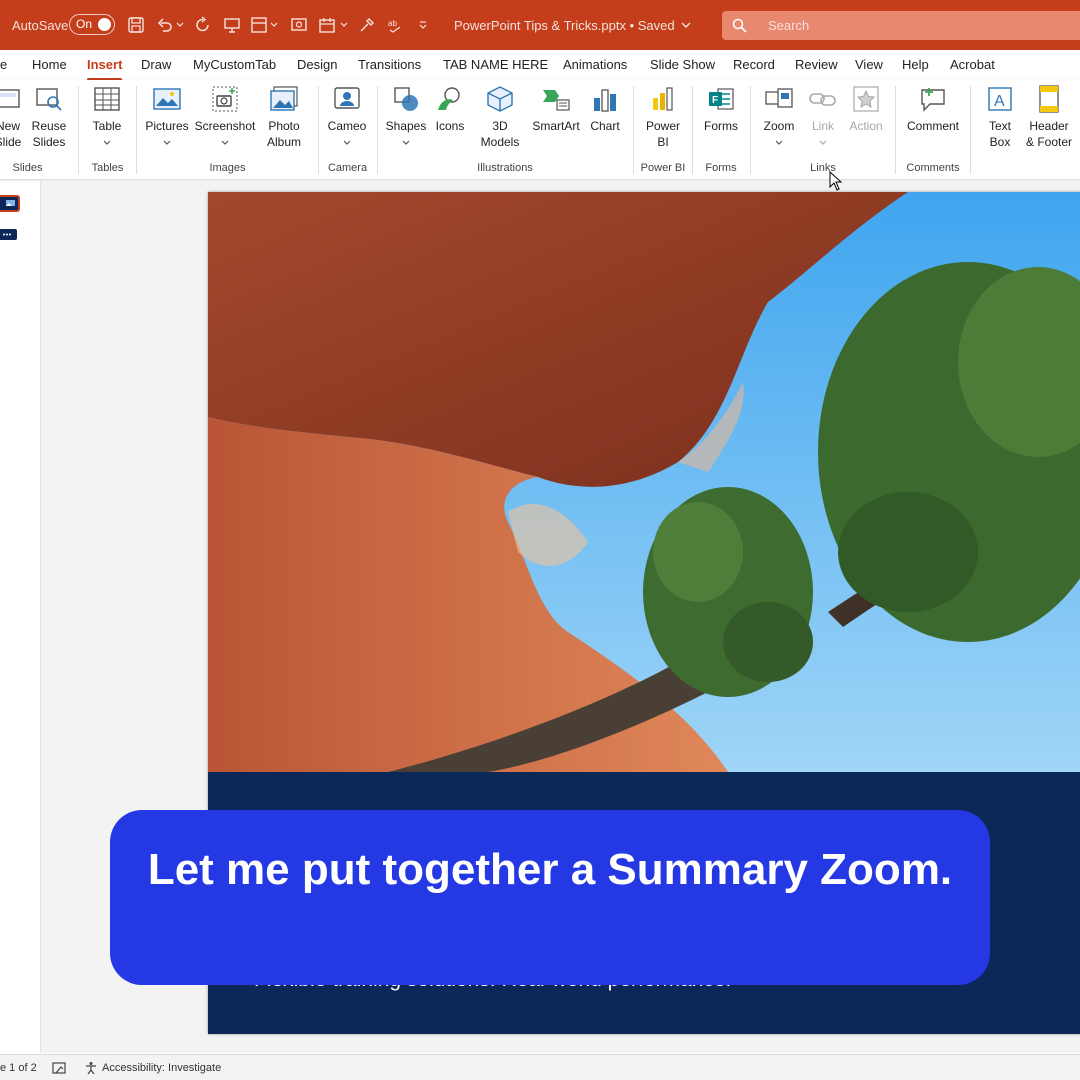 This screenshot has height=1080, width=1080. Describe the element at coordinates (327, 25) in the screenshot. I see `calendar-icon` at that location.